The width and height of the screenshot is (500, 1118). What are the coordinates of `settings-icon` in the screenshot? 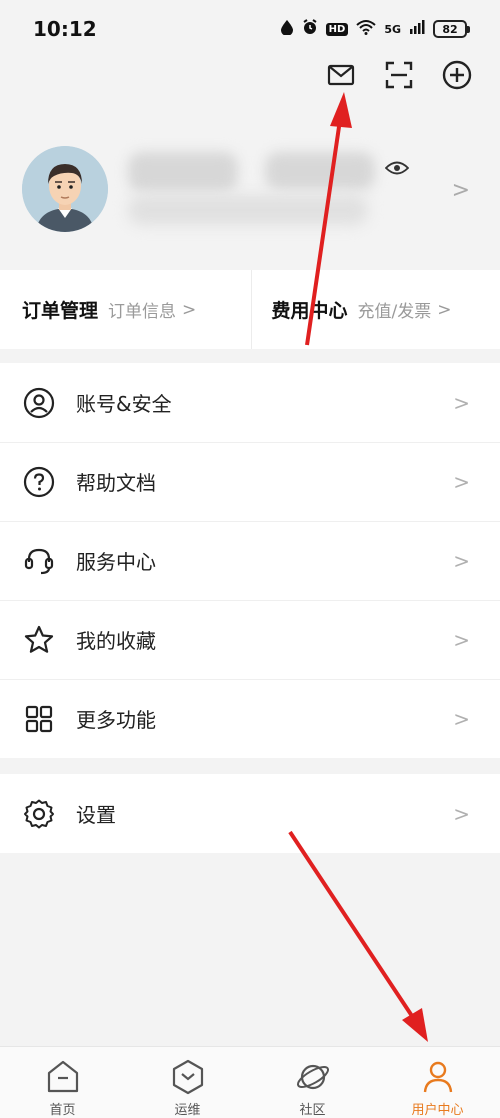 It's located at (39, 814).